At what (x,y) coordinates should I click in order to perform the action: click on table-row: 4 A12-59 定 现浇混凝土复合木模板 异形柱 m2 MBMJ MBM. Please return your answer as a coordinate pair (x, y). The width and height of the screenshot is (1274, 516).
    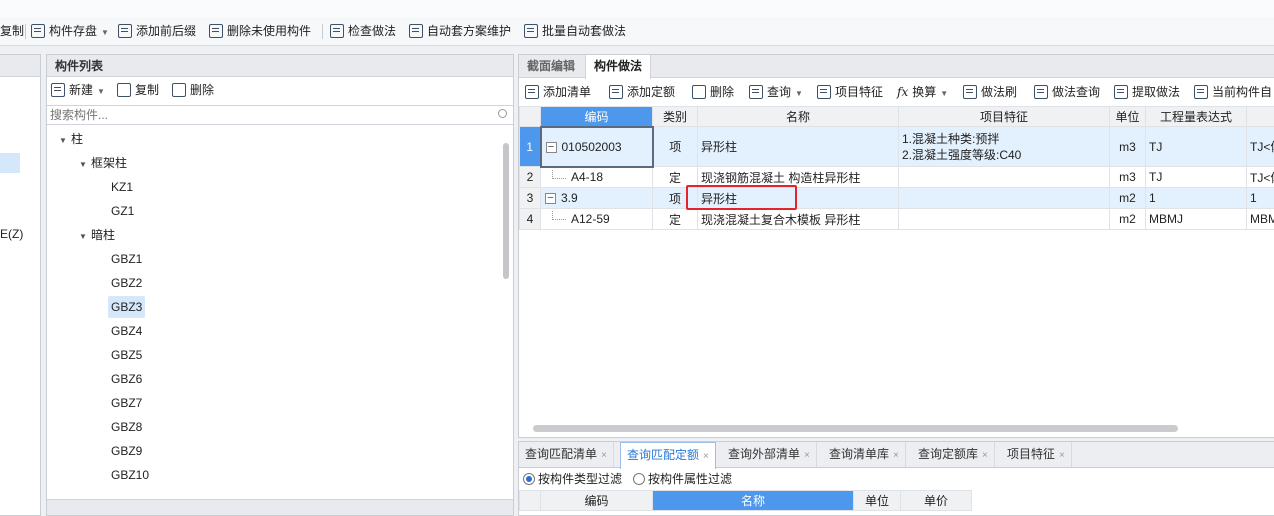
    Looking at the image, I should click on (896, 219).